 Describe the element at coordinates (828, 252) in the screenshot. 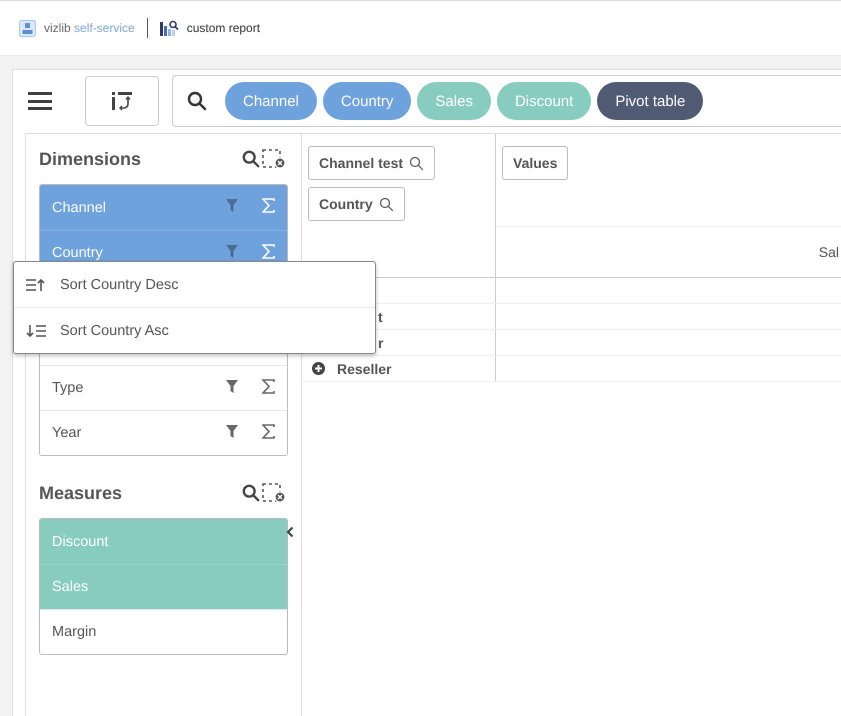

I see `column-header: Sal` at that location.